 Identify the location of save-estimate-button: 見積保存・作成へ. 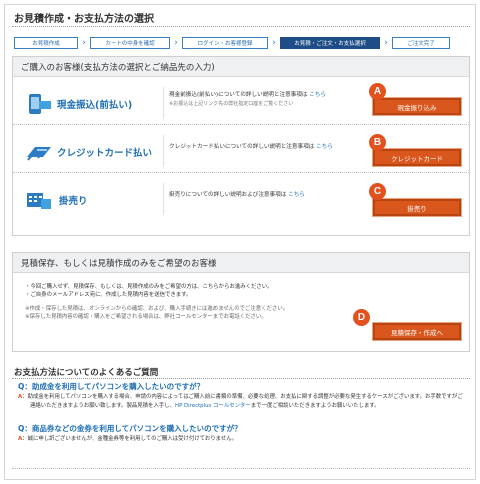
(417, 331).